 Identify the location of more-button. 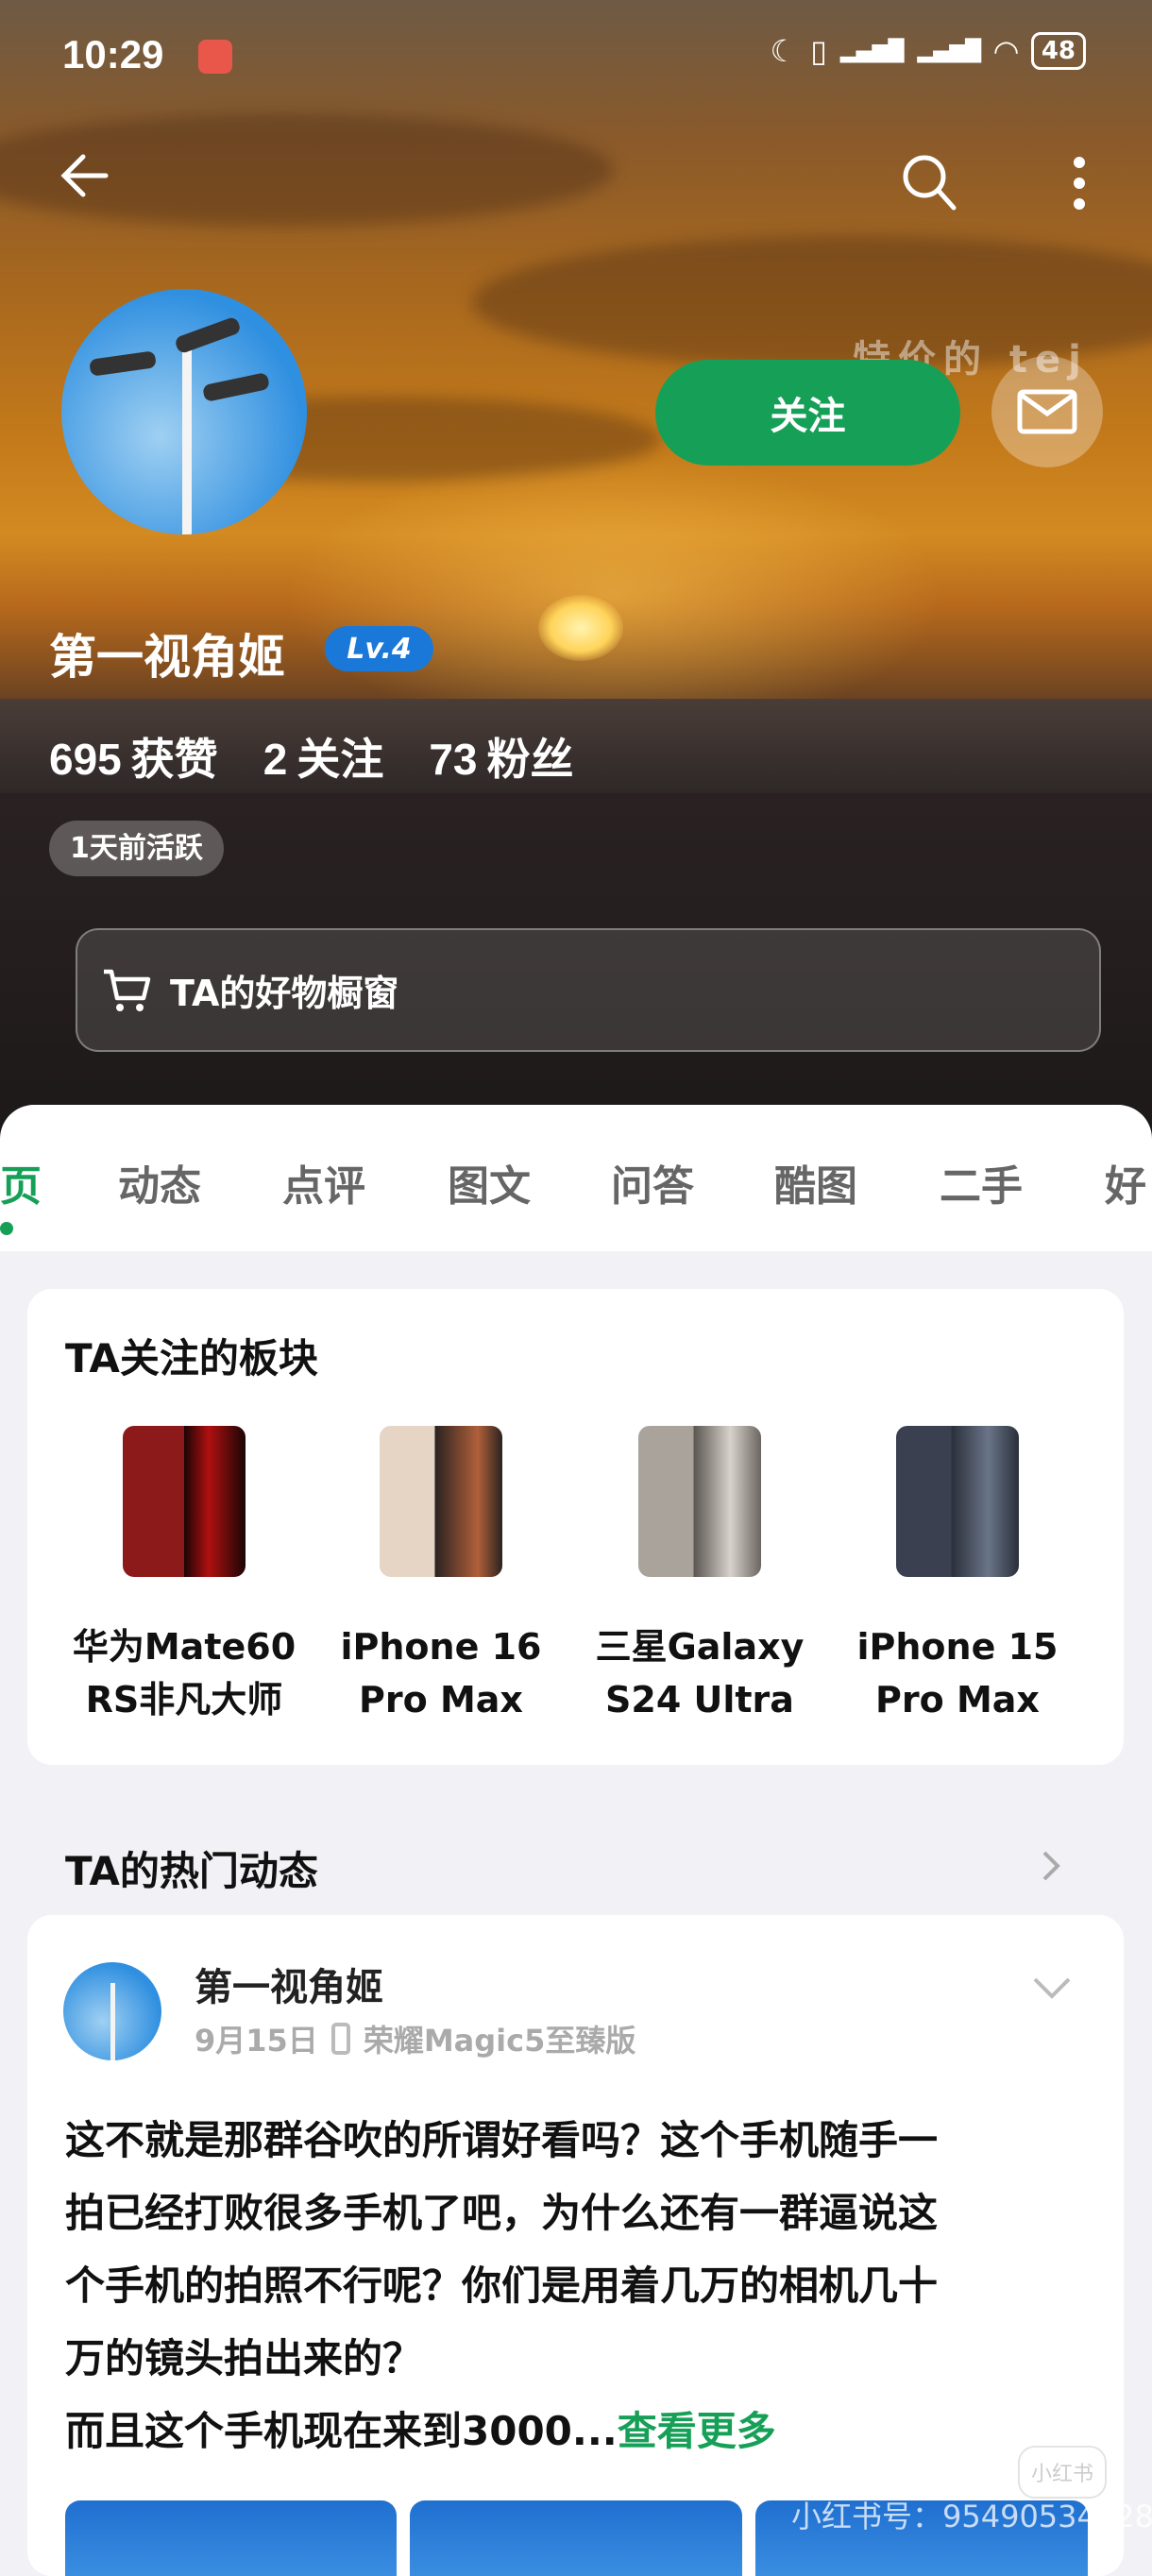
(1079, 185).